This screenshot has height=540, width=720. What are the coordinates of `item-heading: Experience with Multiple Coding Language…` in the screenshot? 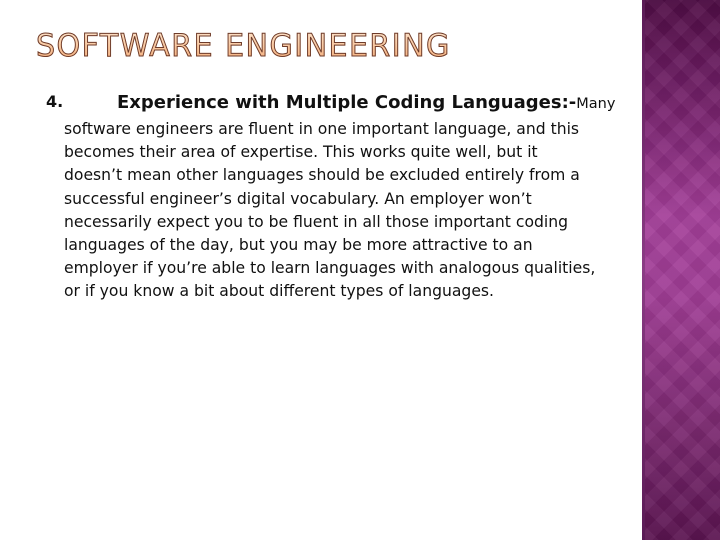 It's located at (366, 102).